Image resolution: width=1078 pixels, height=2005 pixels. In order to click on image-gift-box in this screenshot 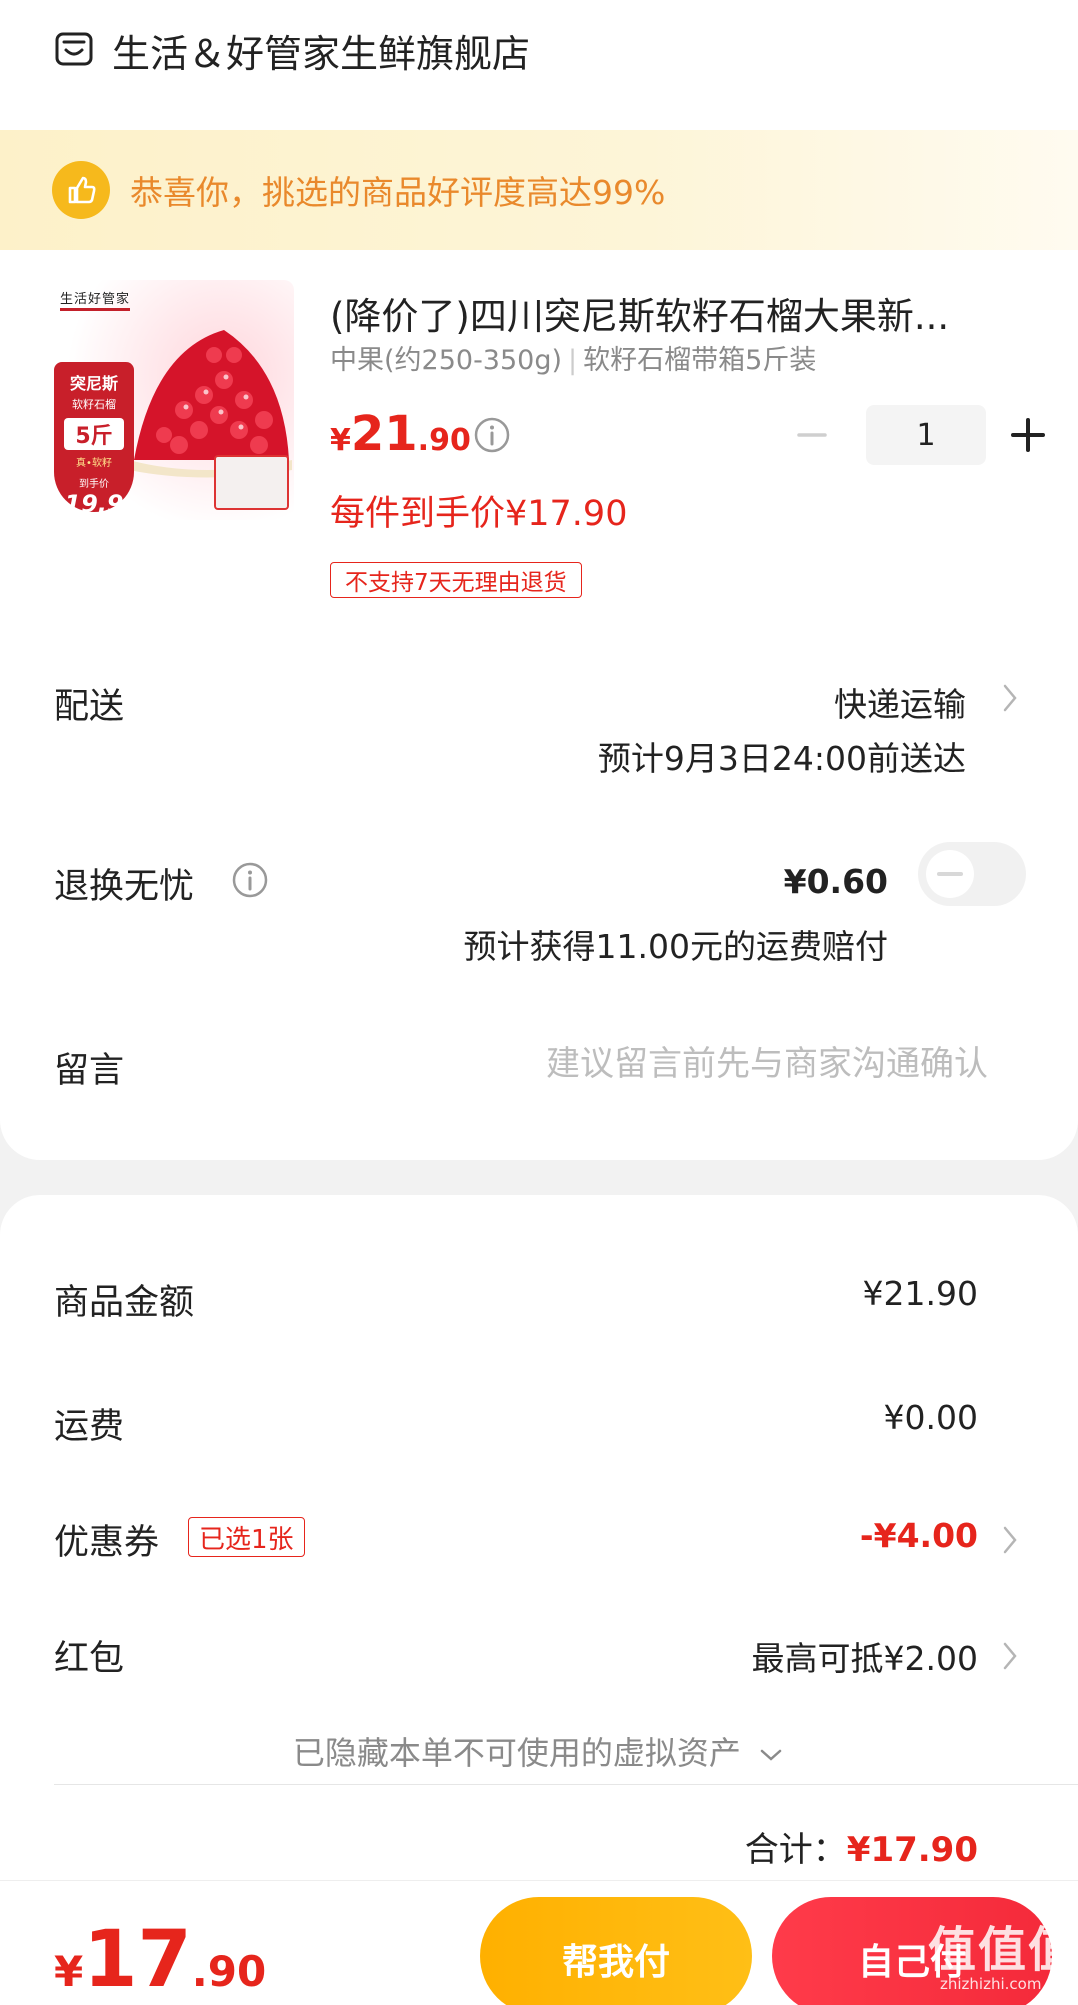, I will do `click(251, 482)`.